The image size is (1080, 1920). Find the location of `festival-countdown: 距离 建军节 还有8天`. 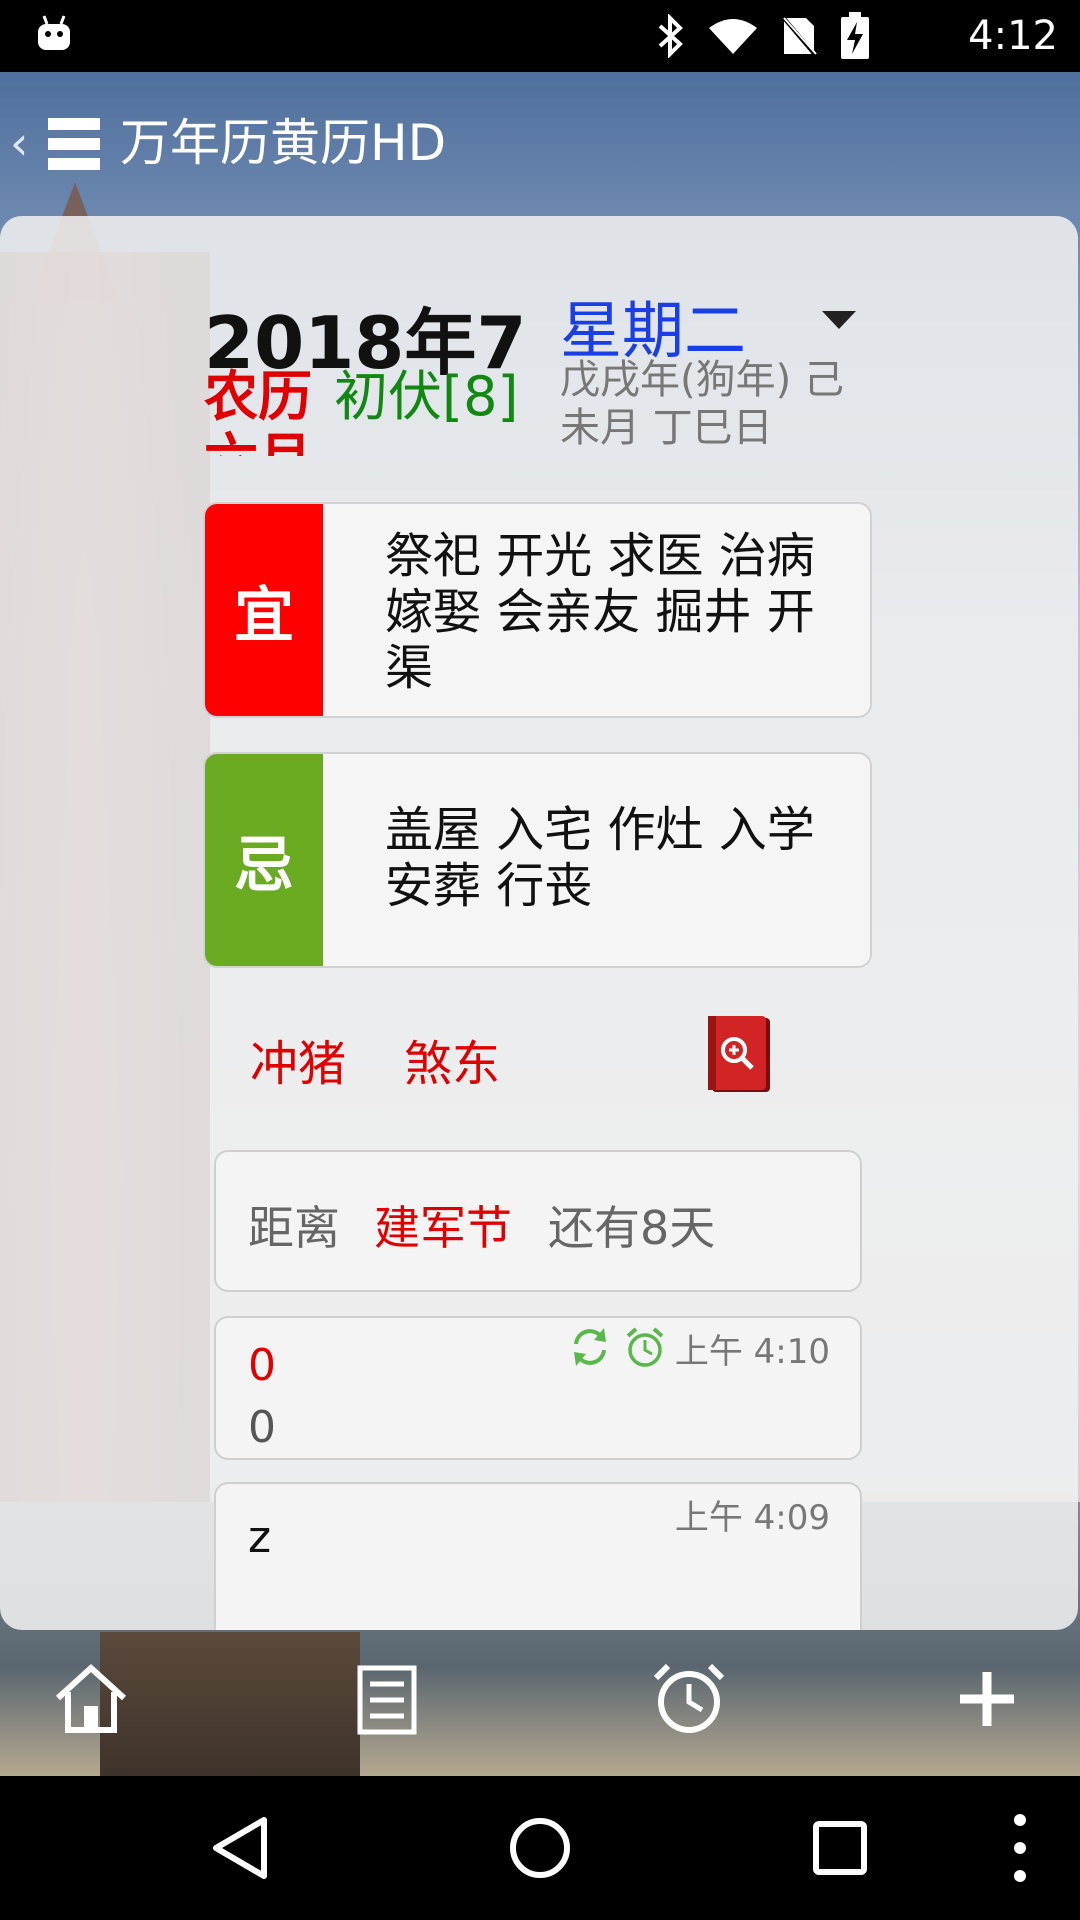

festival-countdown: 距离 建军节 还有8天 is located at coordinates (538, 1221).